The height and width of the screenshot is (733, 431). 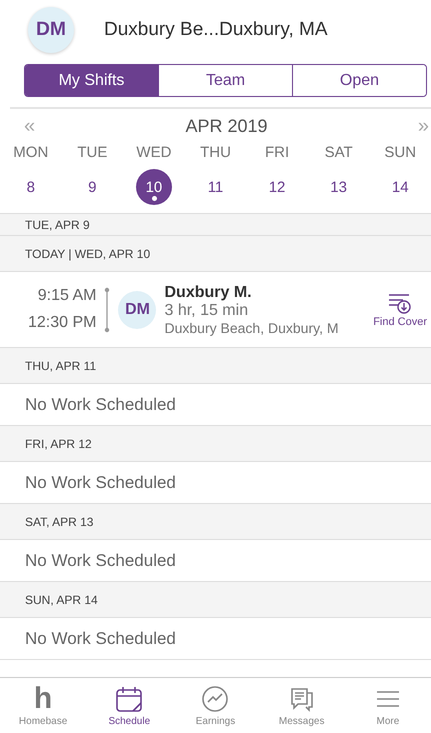 What do you see at coordinates (62, 323) in the screenshot?
I see `end-time: 12:30 PM` at bounding box center [62, 323].